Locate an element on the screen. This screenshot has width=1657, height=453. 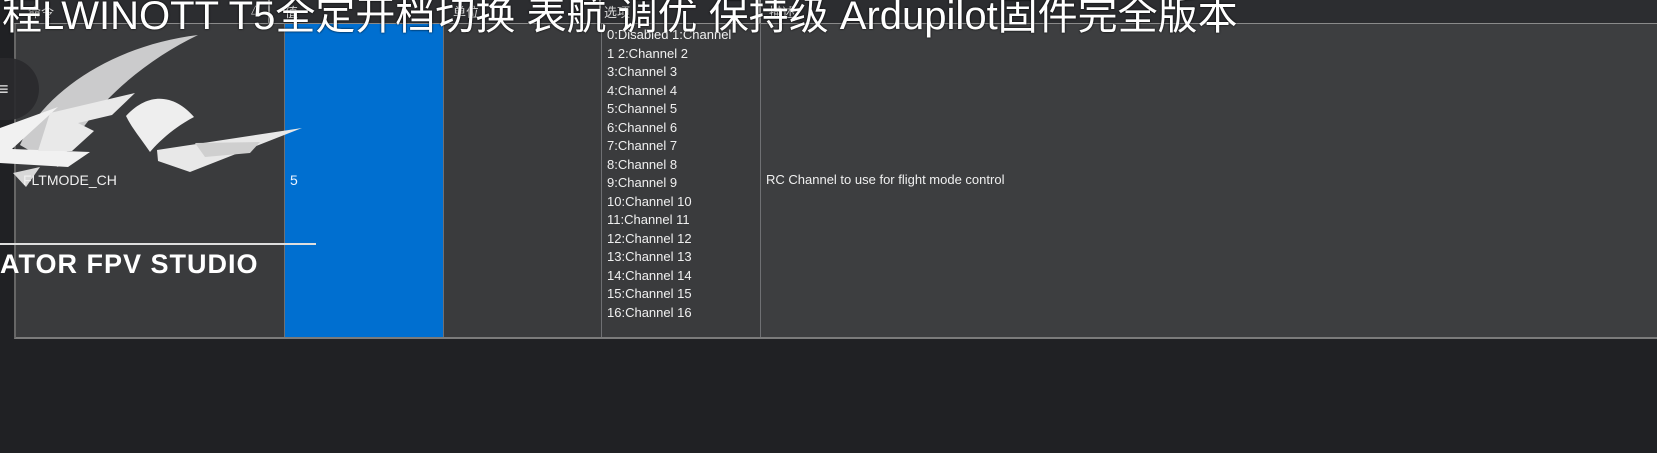
option-item: 4:Channel 4 is located at coordinates (642, 90).